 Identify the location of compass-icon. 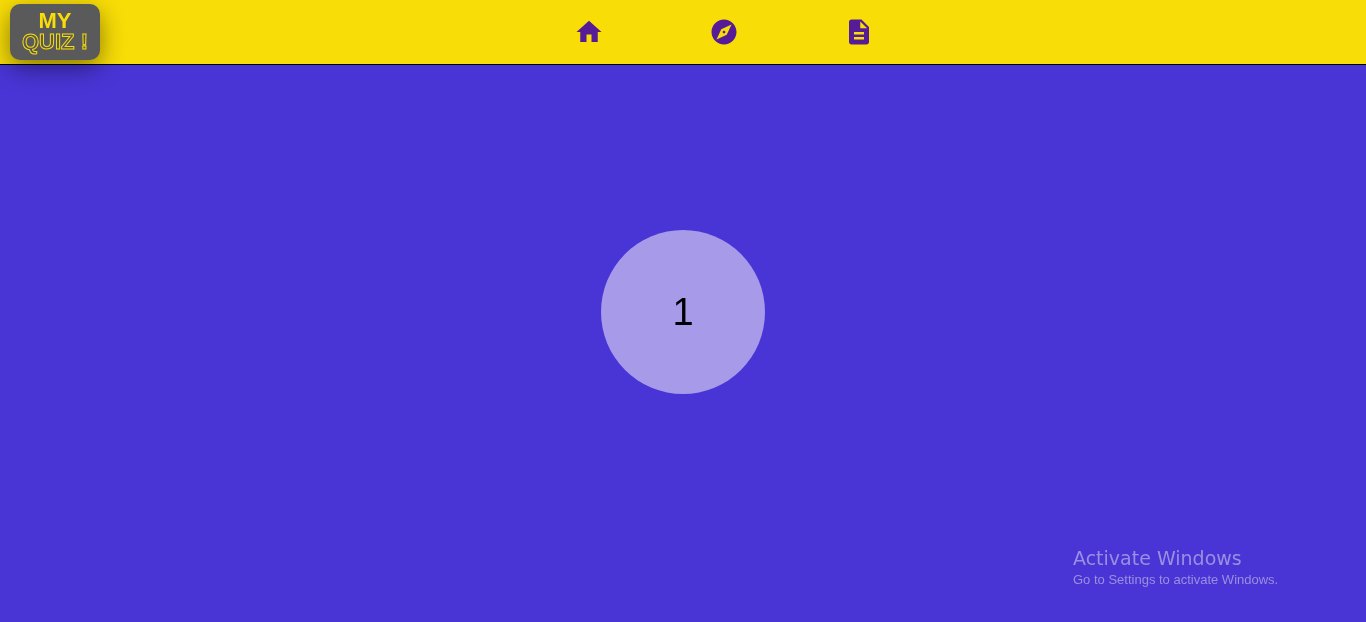
(724, 32).